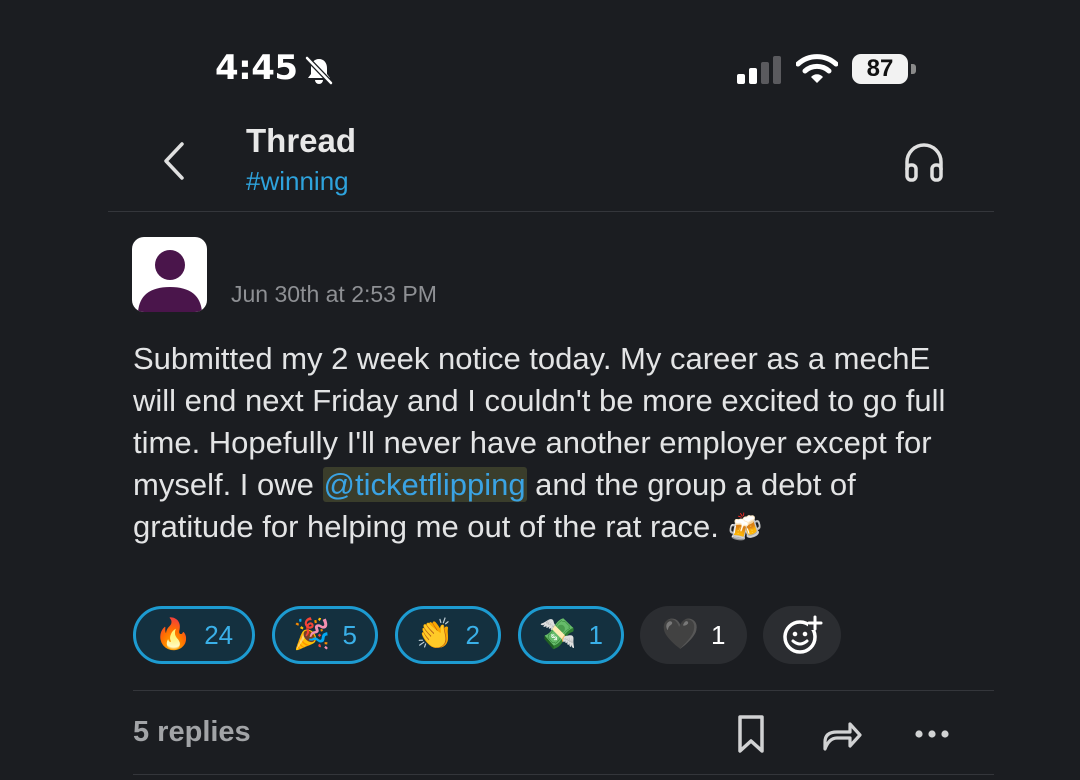 The image size is (1080, 780). Describe the element at coordinates (880, 69) in the screenshot. I see `battery-level: 87` at that location.